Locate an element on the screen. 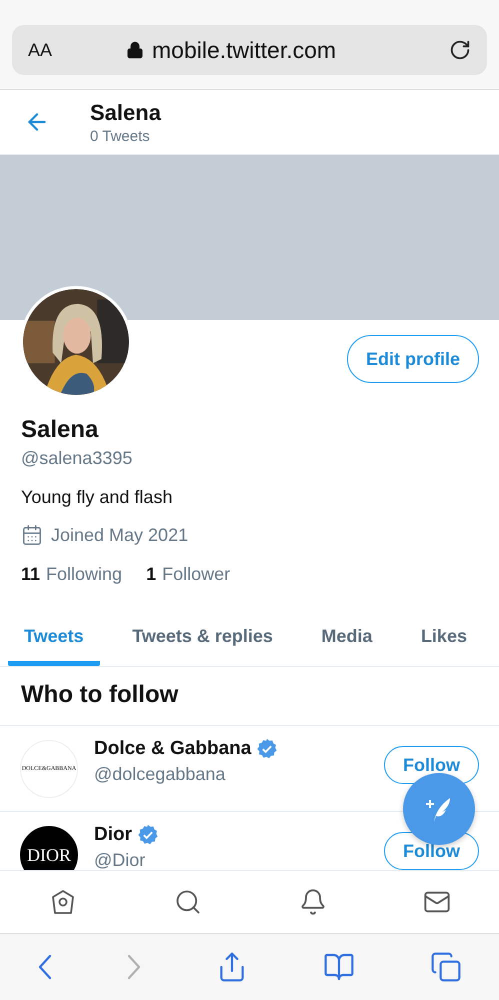 This screenshot has height=1000, width=499. address-bar: AA mobile.twitter.com is located at coordinates (249, 50).